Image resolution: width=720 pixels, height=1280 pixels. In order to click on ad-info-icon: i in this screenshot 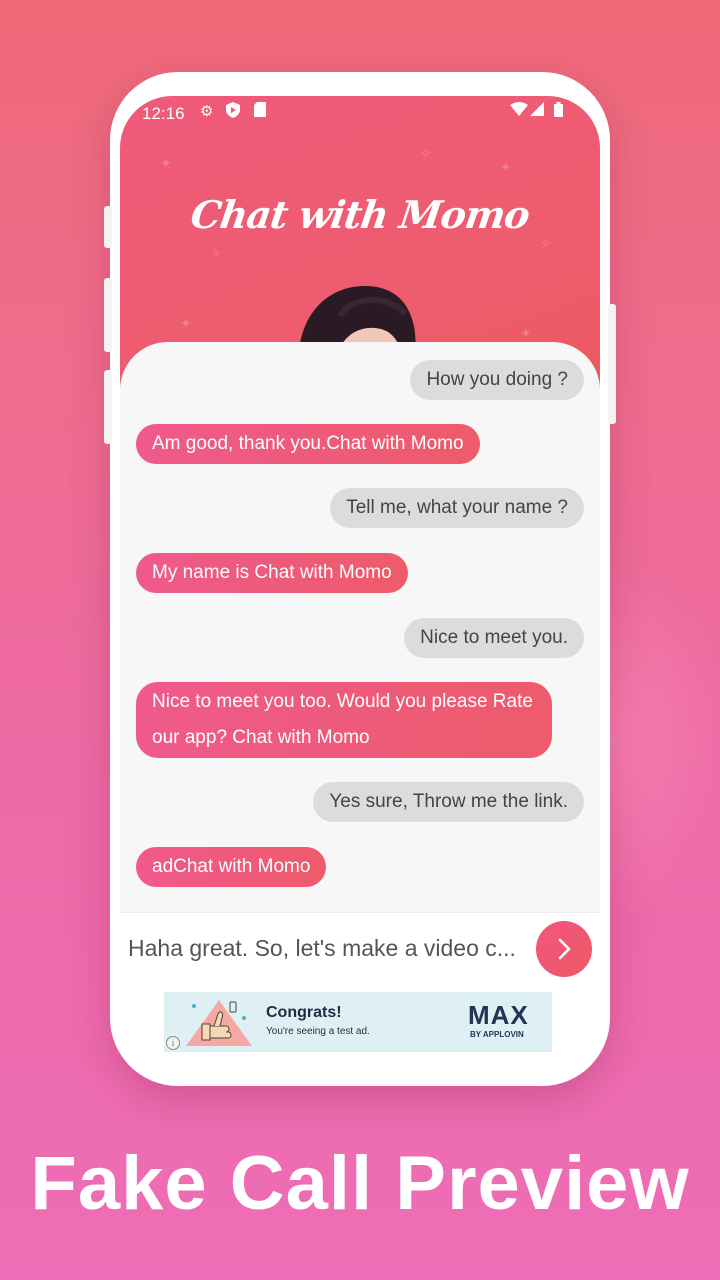, I will do `click(173, 1043)`.